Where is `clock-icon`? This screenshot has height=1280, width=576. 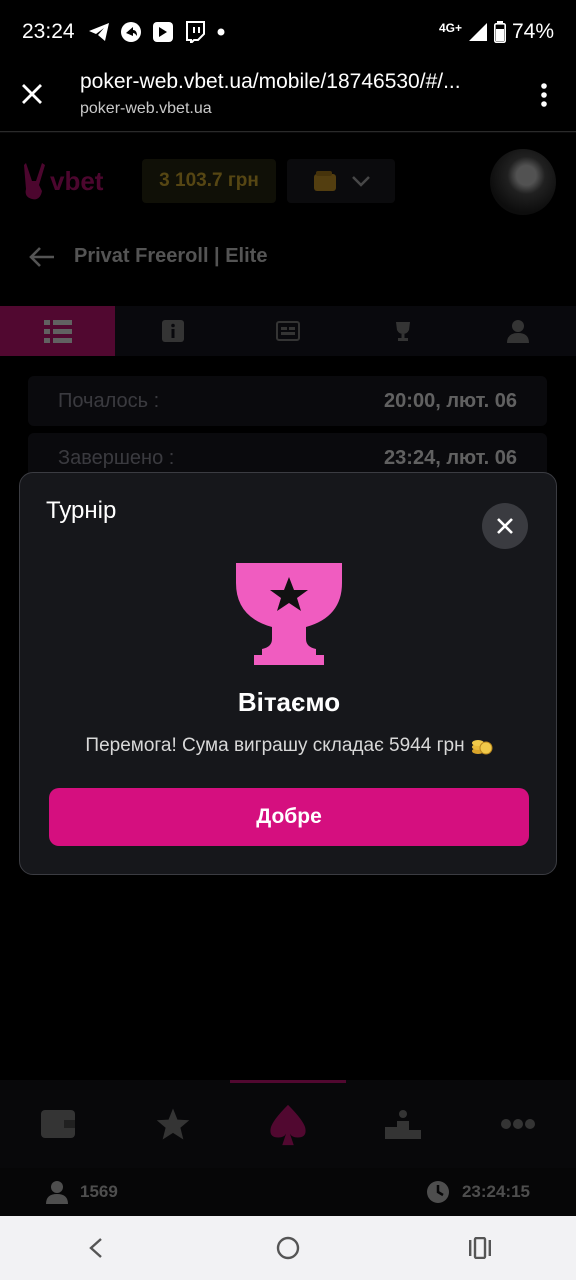
clock-icon is located at coordinates (437, 1192).